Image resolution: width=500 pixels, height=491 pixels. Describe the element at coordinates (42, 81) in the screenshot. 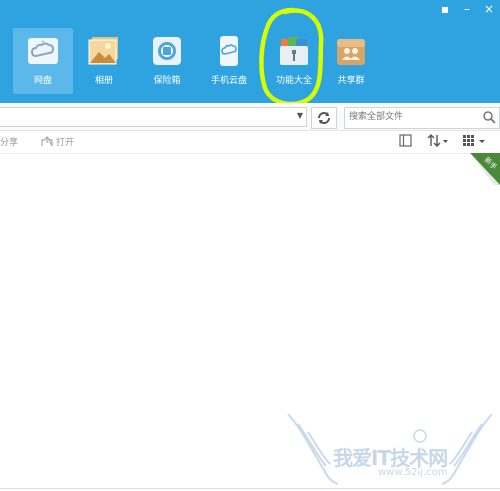

I see `nav-label: 网盘` at that location.